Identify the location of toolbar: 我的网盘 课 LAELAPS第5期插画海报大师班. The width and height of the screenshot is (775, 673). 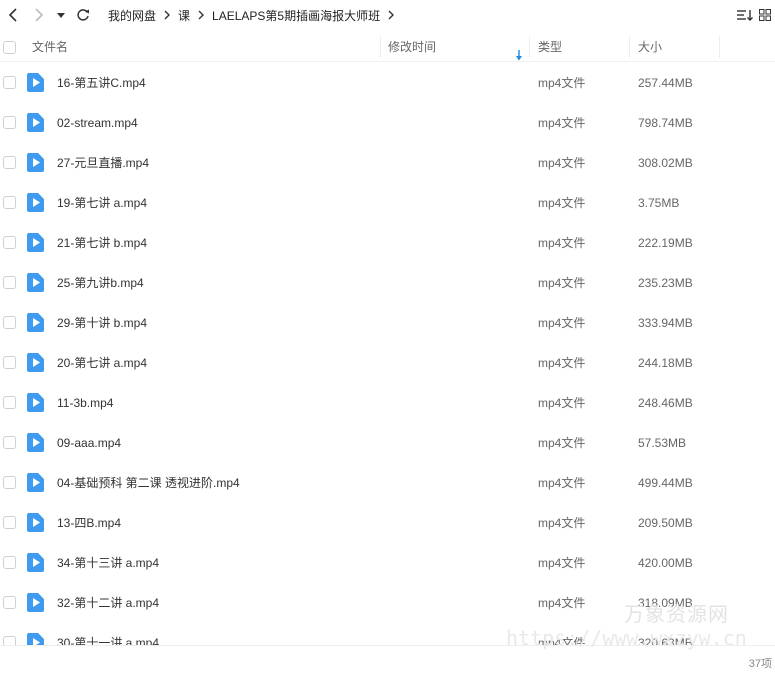
(387, 15).